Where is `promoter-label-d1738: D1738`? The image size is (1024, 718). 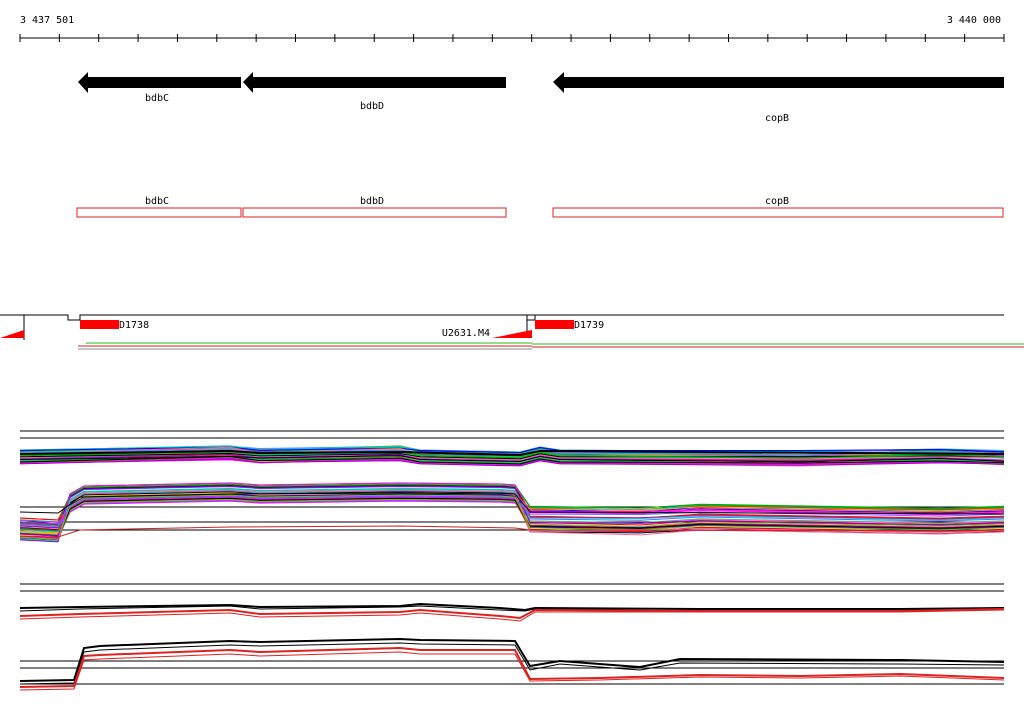
promoter-label-d1738: D1738 is located at coordinates (134, 325).